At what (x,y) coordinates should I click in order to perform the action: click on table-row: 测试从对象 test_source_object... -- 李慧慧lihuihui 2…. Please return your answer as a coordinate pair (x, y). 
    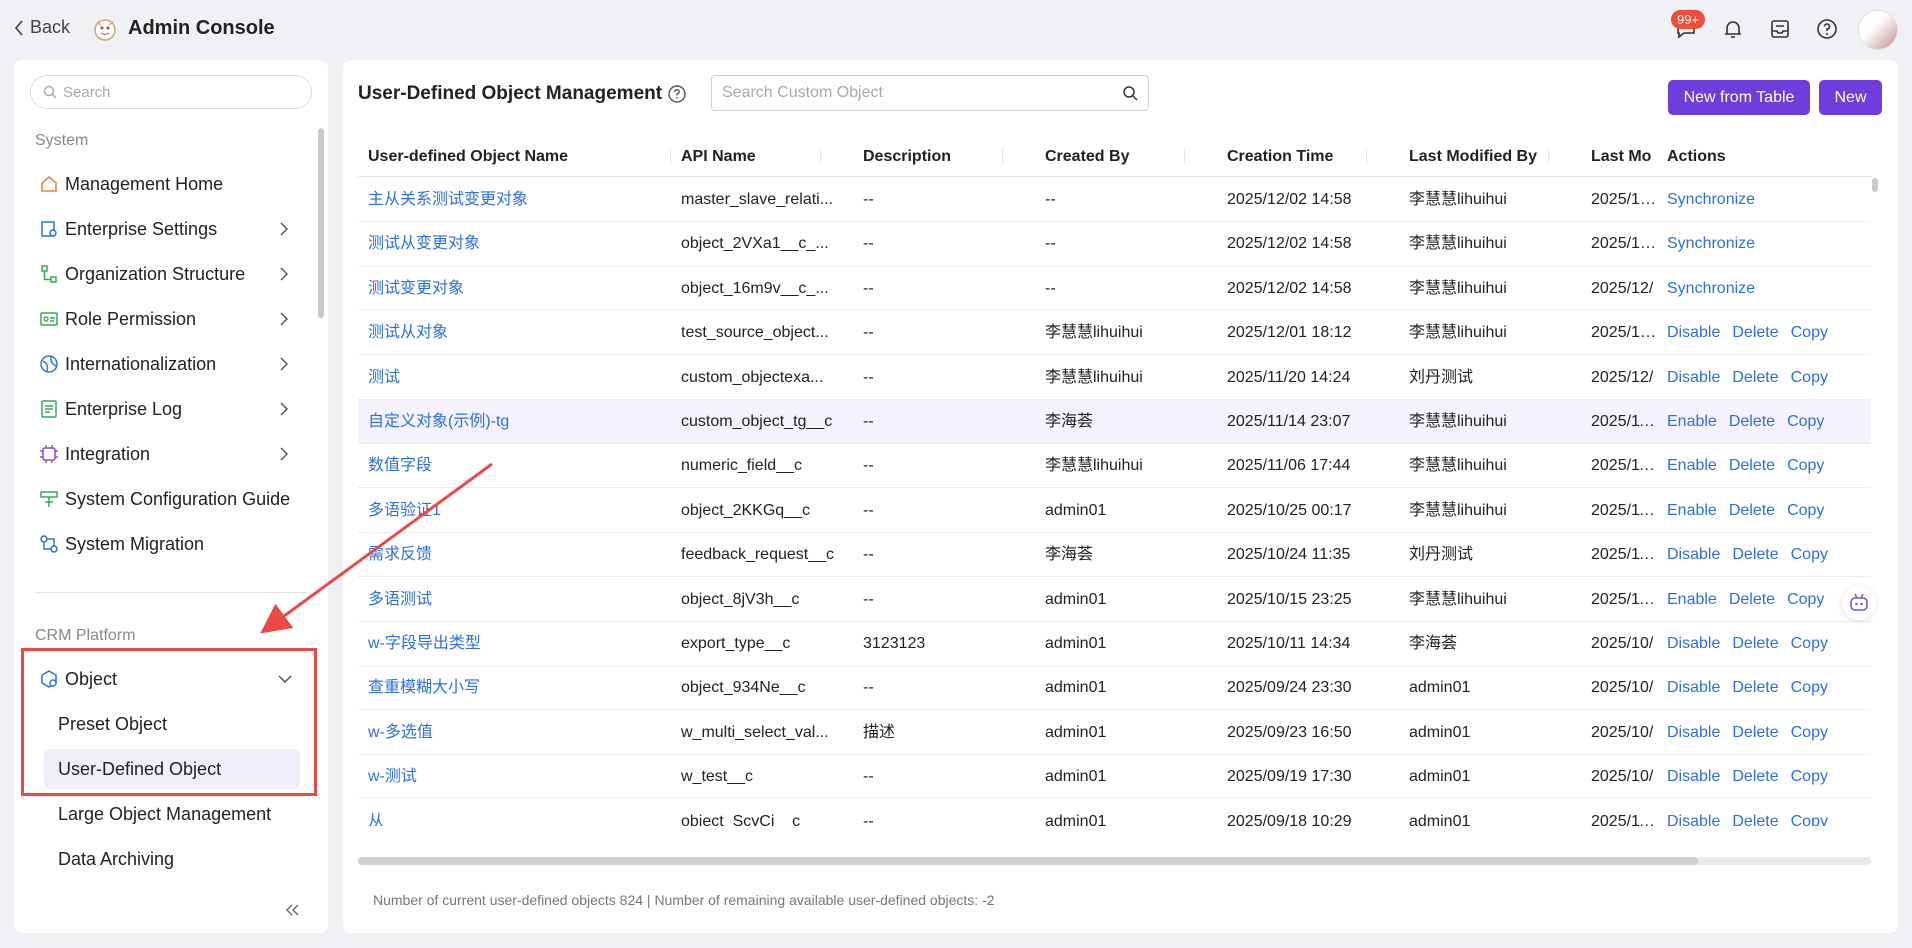
    Looking at the image, I should click on (1114, 333).